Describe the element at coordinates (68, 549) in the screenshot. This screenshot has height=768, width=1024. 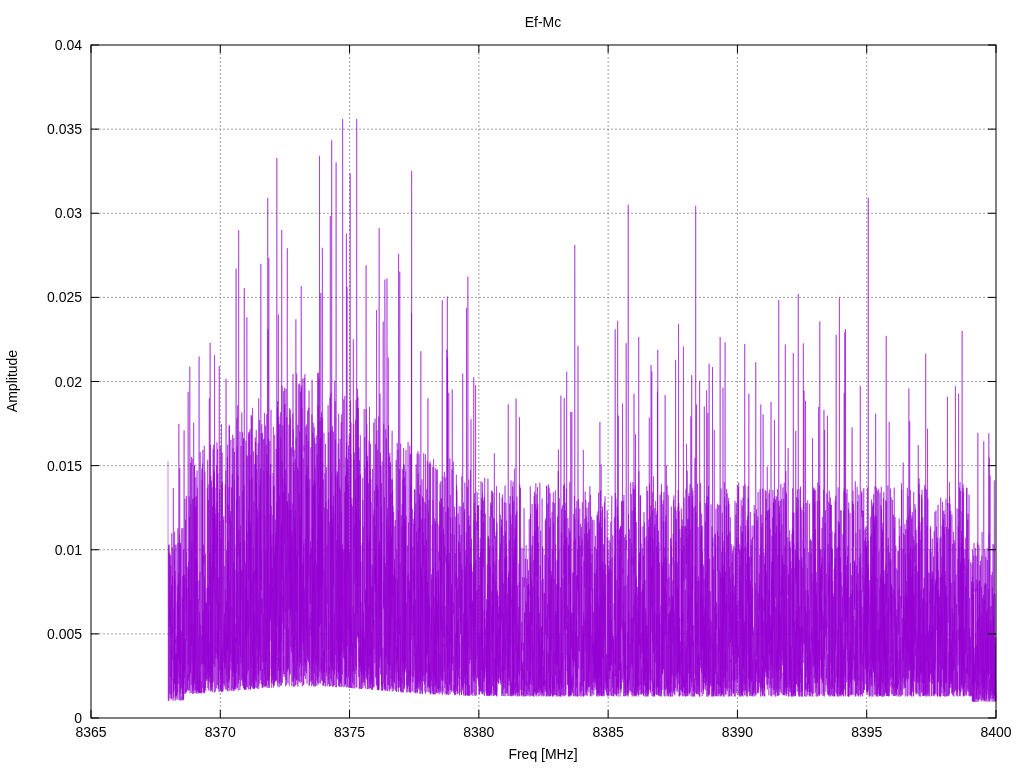
I see `y-tick-label: 0.01` at that location.